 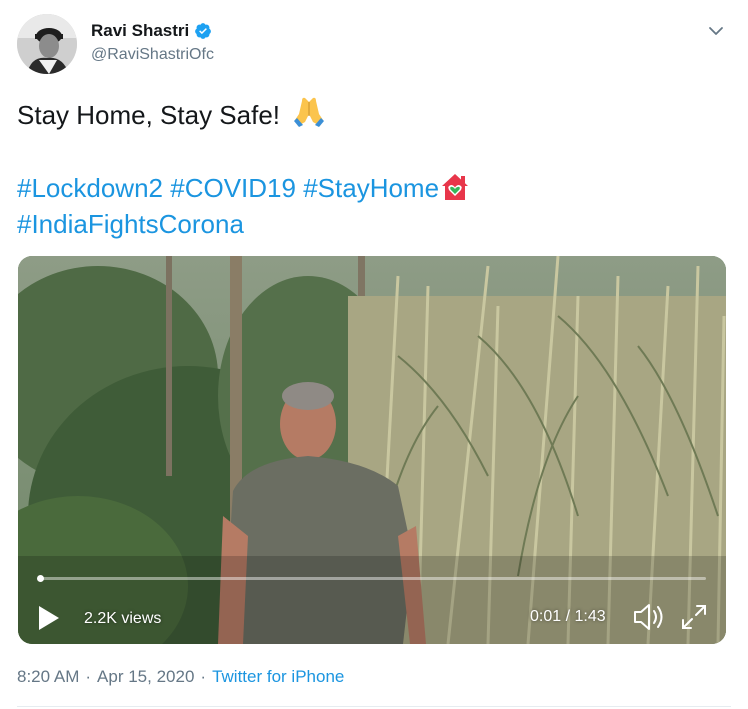 I want to click on tweet-source-link: Twitter for iPhone, so click(x=278, y=677).